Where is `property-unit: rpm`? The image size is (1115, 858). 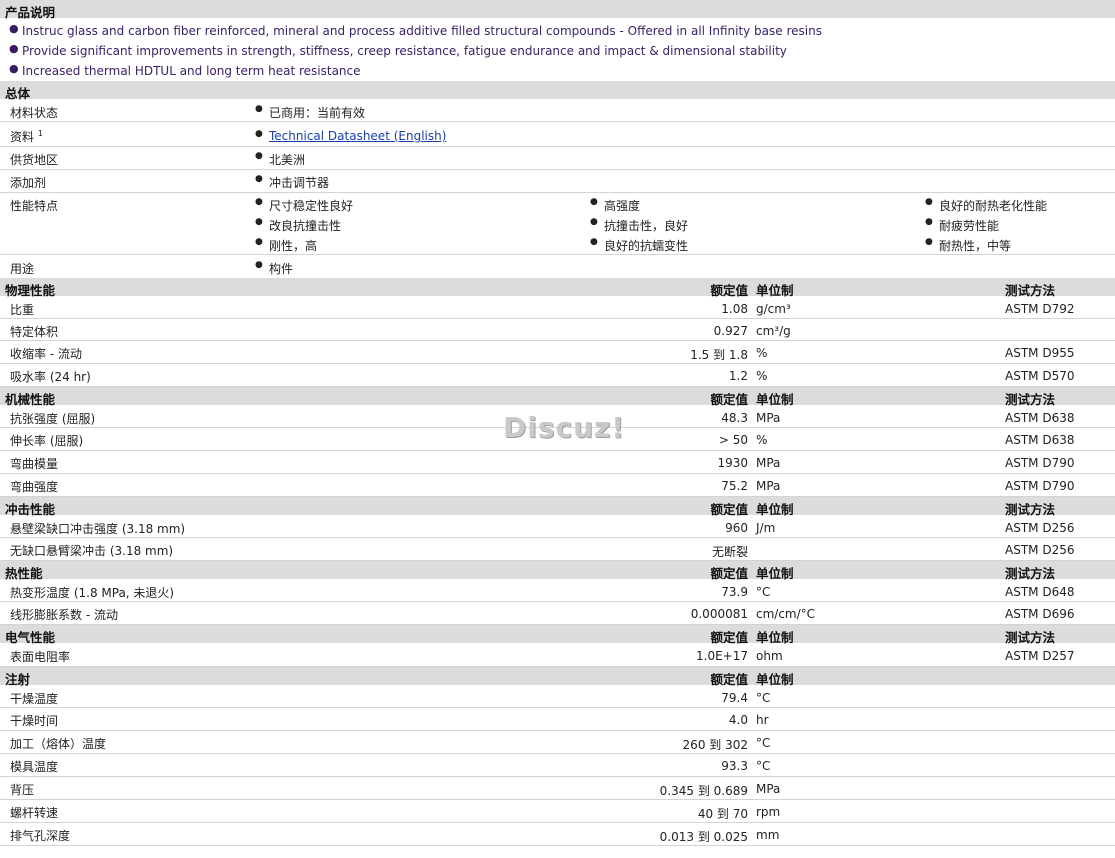 property-unit: rpm is located at coordinates (768, 812).